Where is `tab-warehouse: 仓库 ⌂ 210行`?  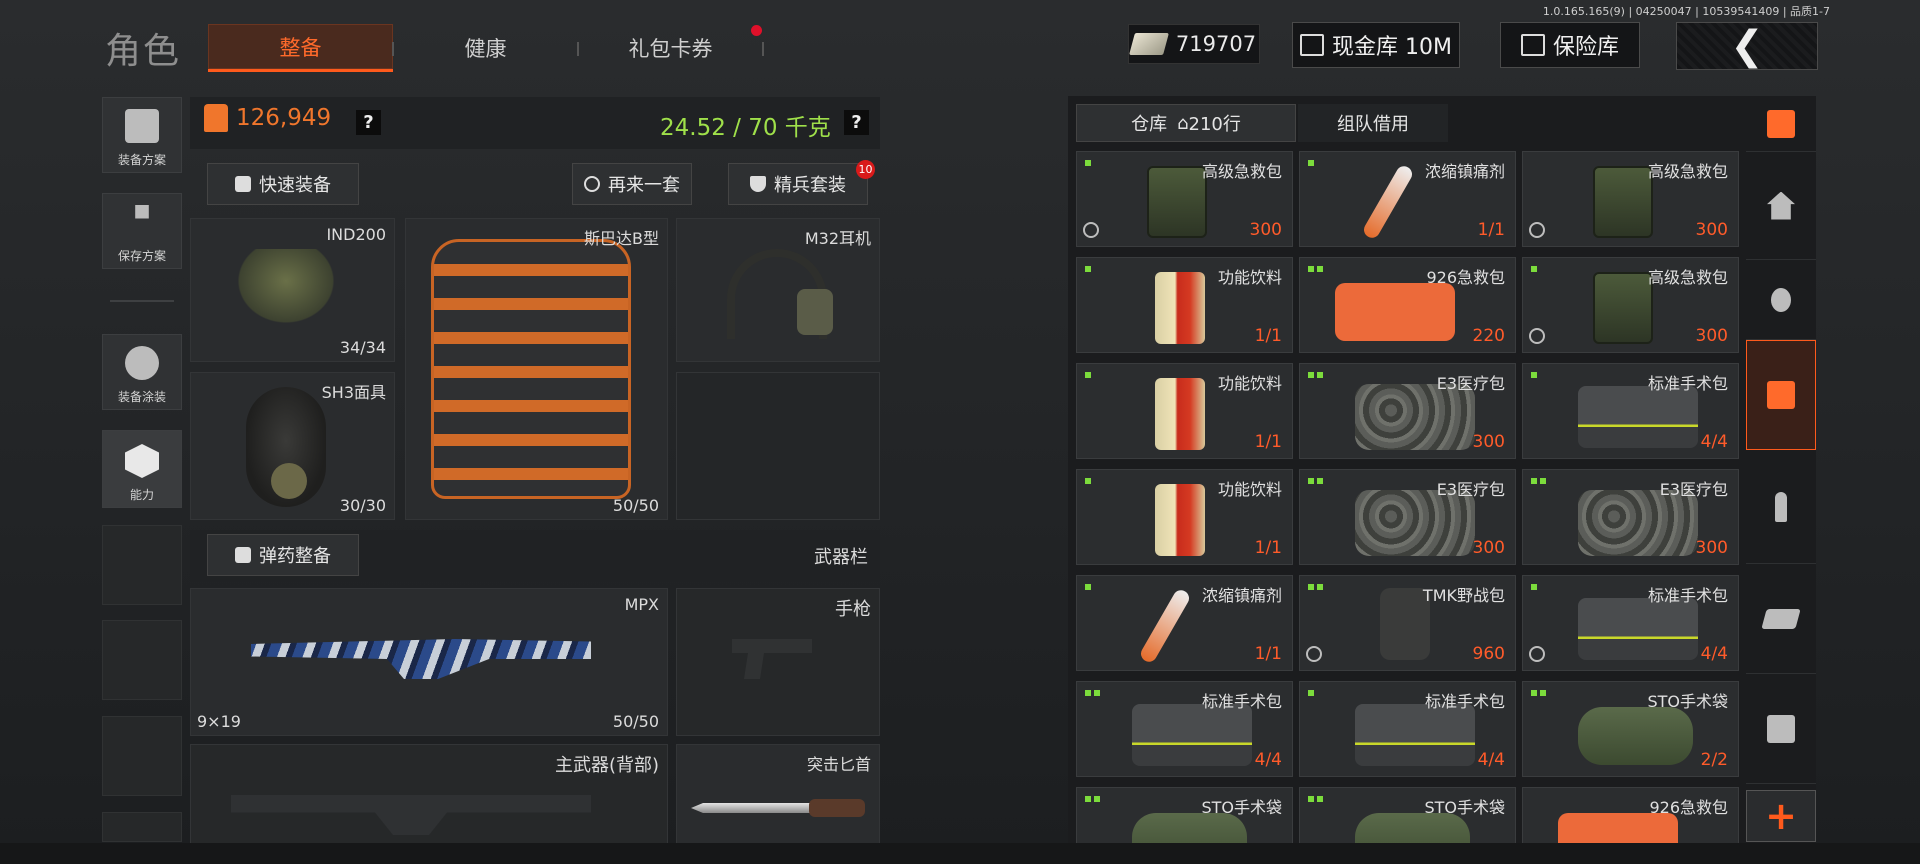 tab-warehouse: 仓库 ⌂ 210行 is located at coordinates (1186, 123).